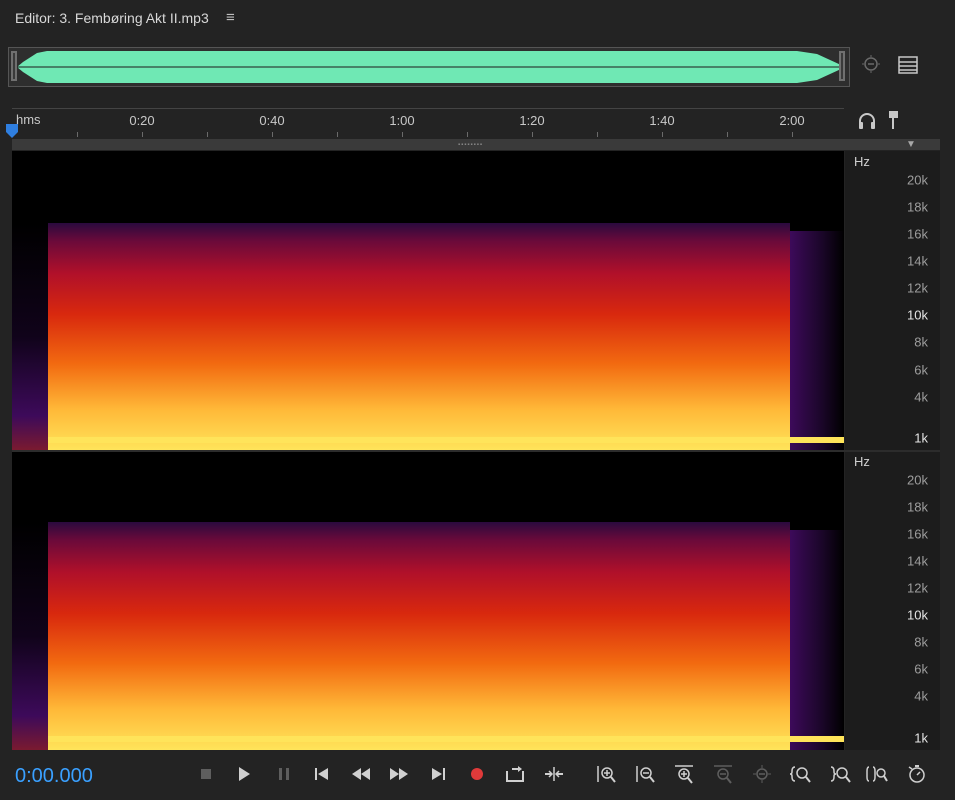 The image size is (955, 800). I want to click on ruler-label: 0:40, so click(272, 120).